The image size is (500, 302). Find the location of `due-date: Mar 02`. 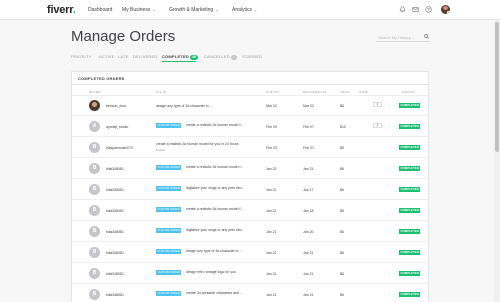

due-date: Mar 02 is located at coordinates (271, 106).